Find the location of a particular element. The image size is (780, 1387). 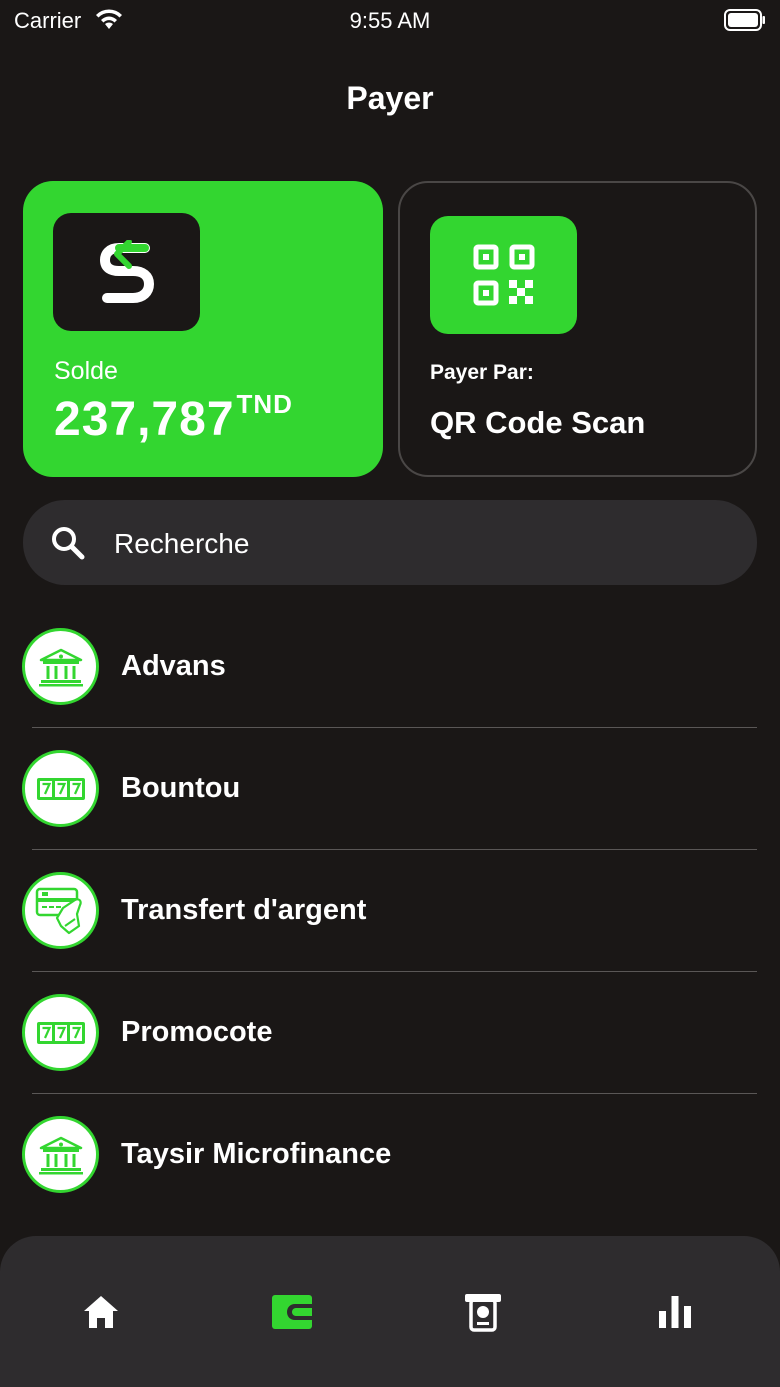

balance-value: 237,787TND is located at coordinates (173, 418).